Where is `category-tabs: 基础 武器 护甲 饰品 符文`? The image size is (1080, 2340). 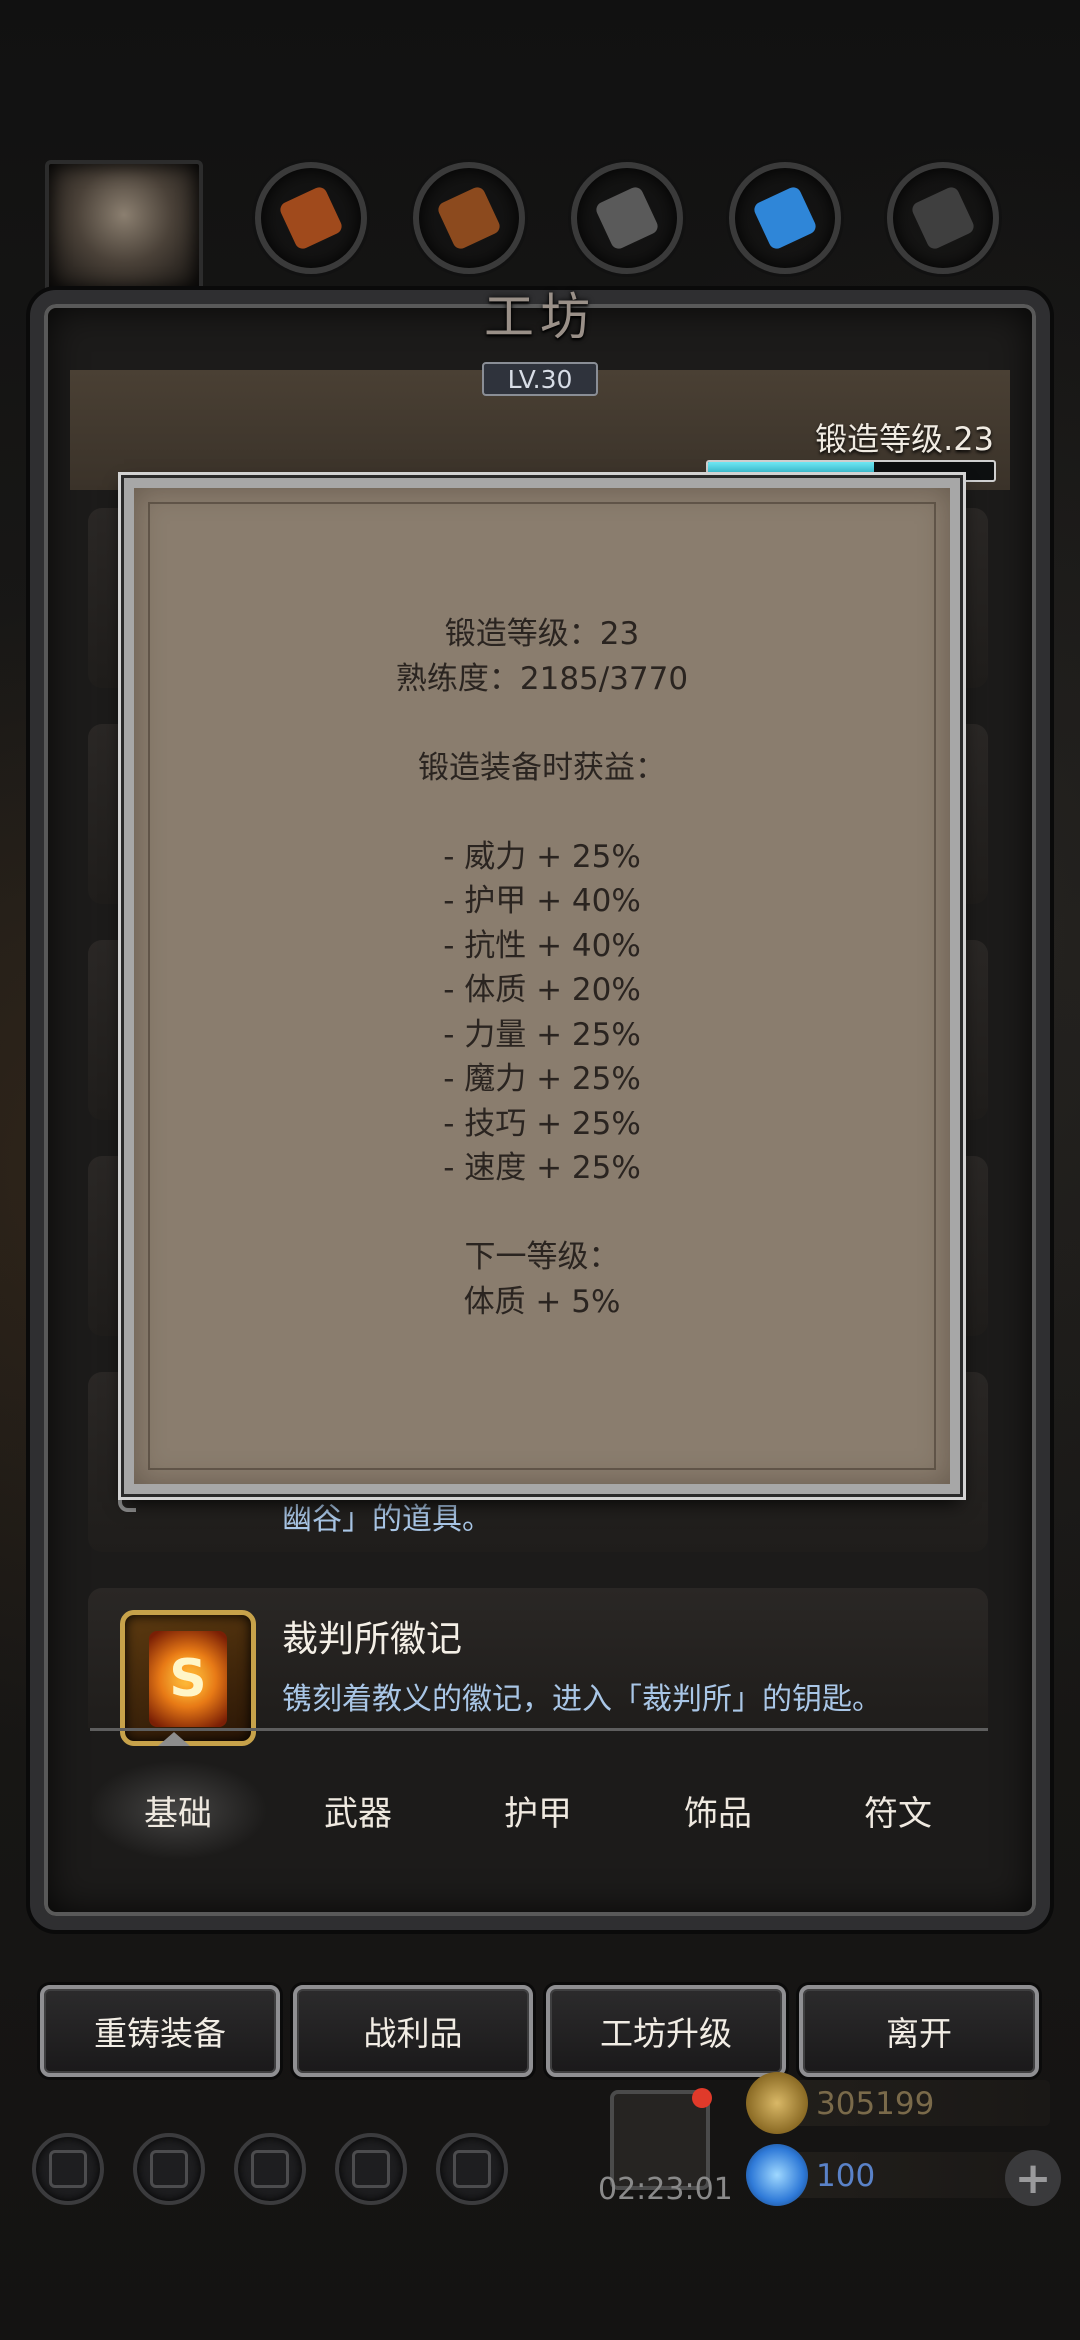
category-tabs: 基础 武器 护甲 饰品 符文 is located at coordinates (538, 1810).